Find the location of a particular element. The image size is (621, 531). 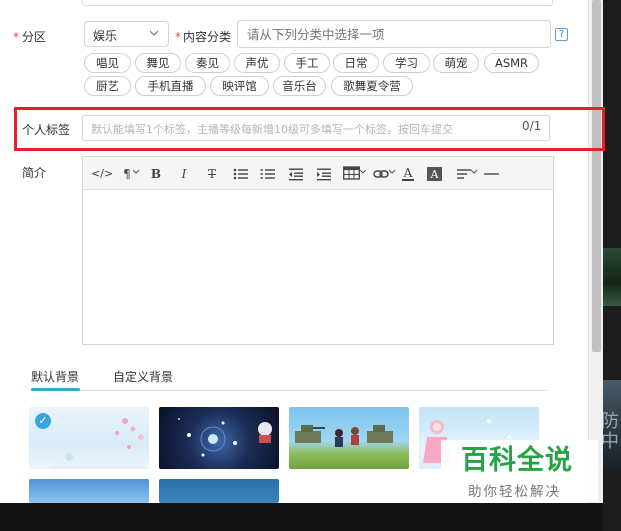

scrollbar is located at coordinates (595, 251).